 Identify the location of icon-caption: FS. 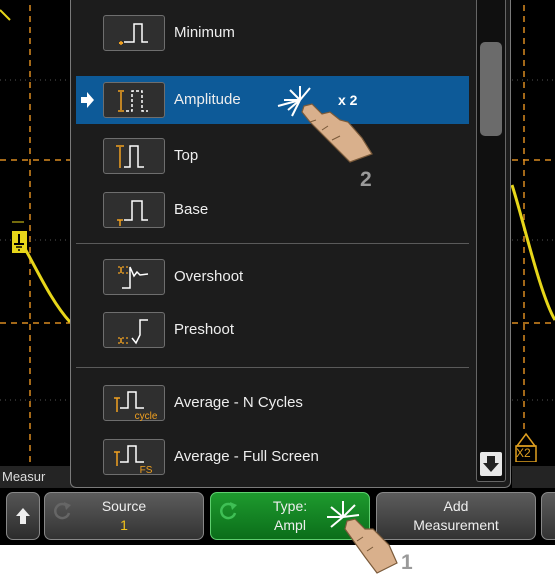
(146, 470).